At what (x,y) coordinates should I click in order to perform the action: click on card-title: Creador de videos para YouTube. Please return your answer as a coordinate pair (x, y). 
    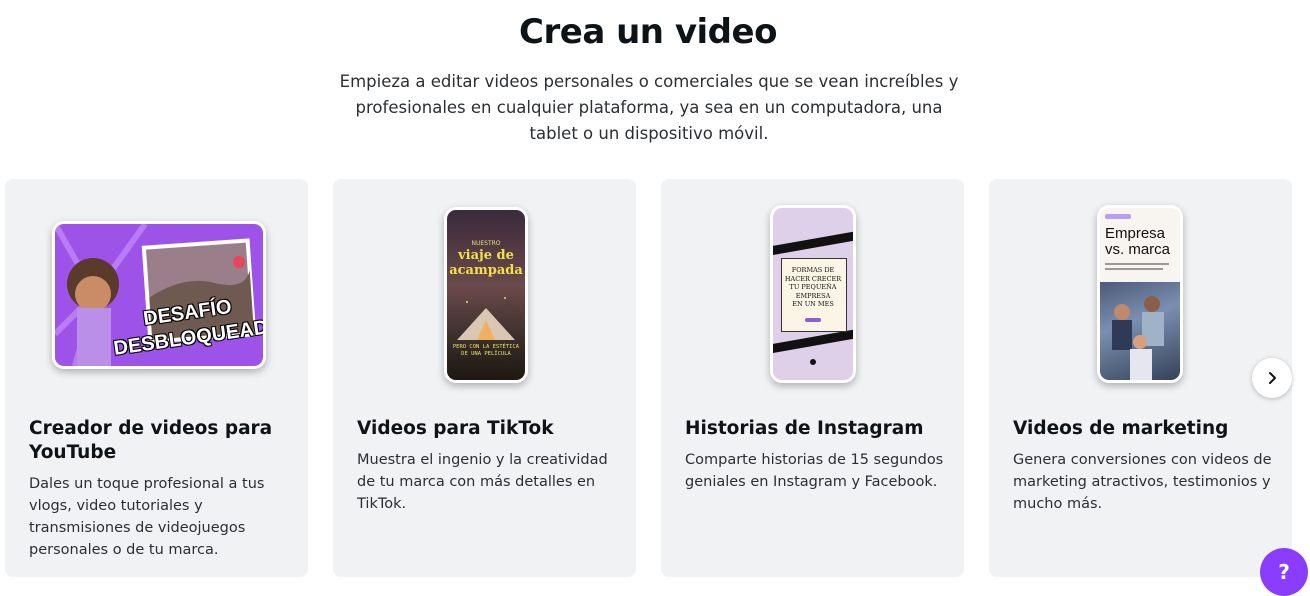
    Looking at the image, I should click on (160, 441).